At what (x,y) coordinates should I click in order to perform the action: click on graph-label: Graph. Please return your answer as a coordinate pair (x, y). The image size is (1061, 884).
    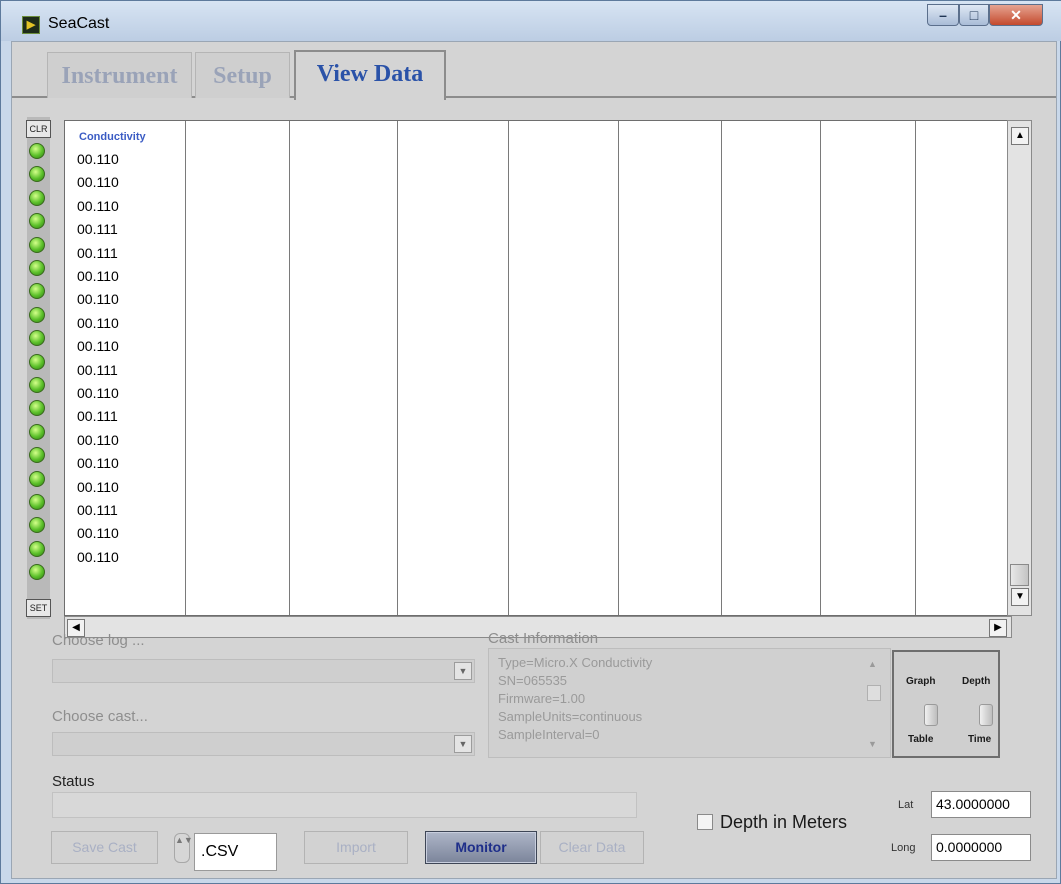
    Looking at the image, I should click on (921, 681).